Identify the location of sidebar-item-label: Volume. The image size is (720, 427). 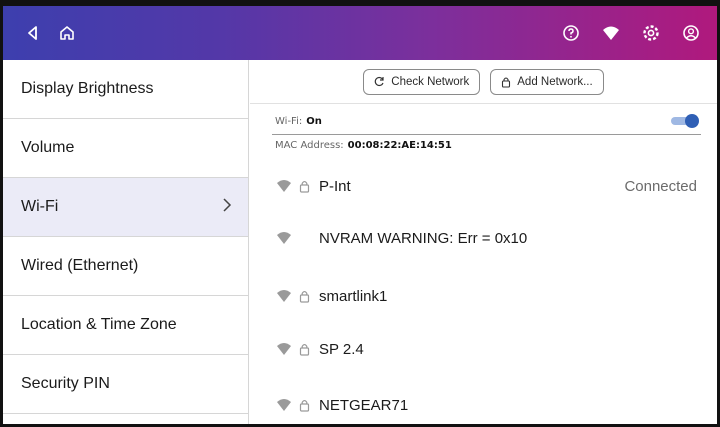
(48, 147).